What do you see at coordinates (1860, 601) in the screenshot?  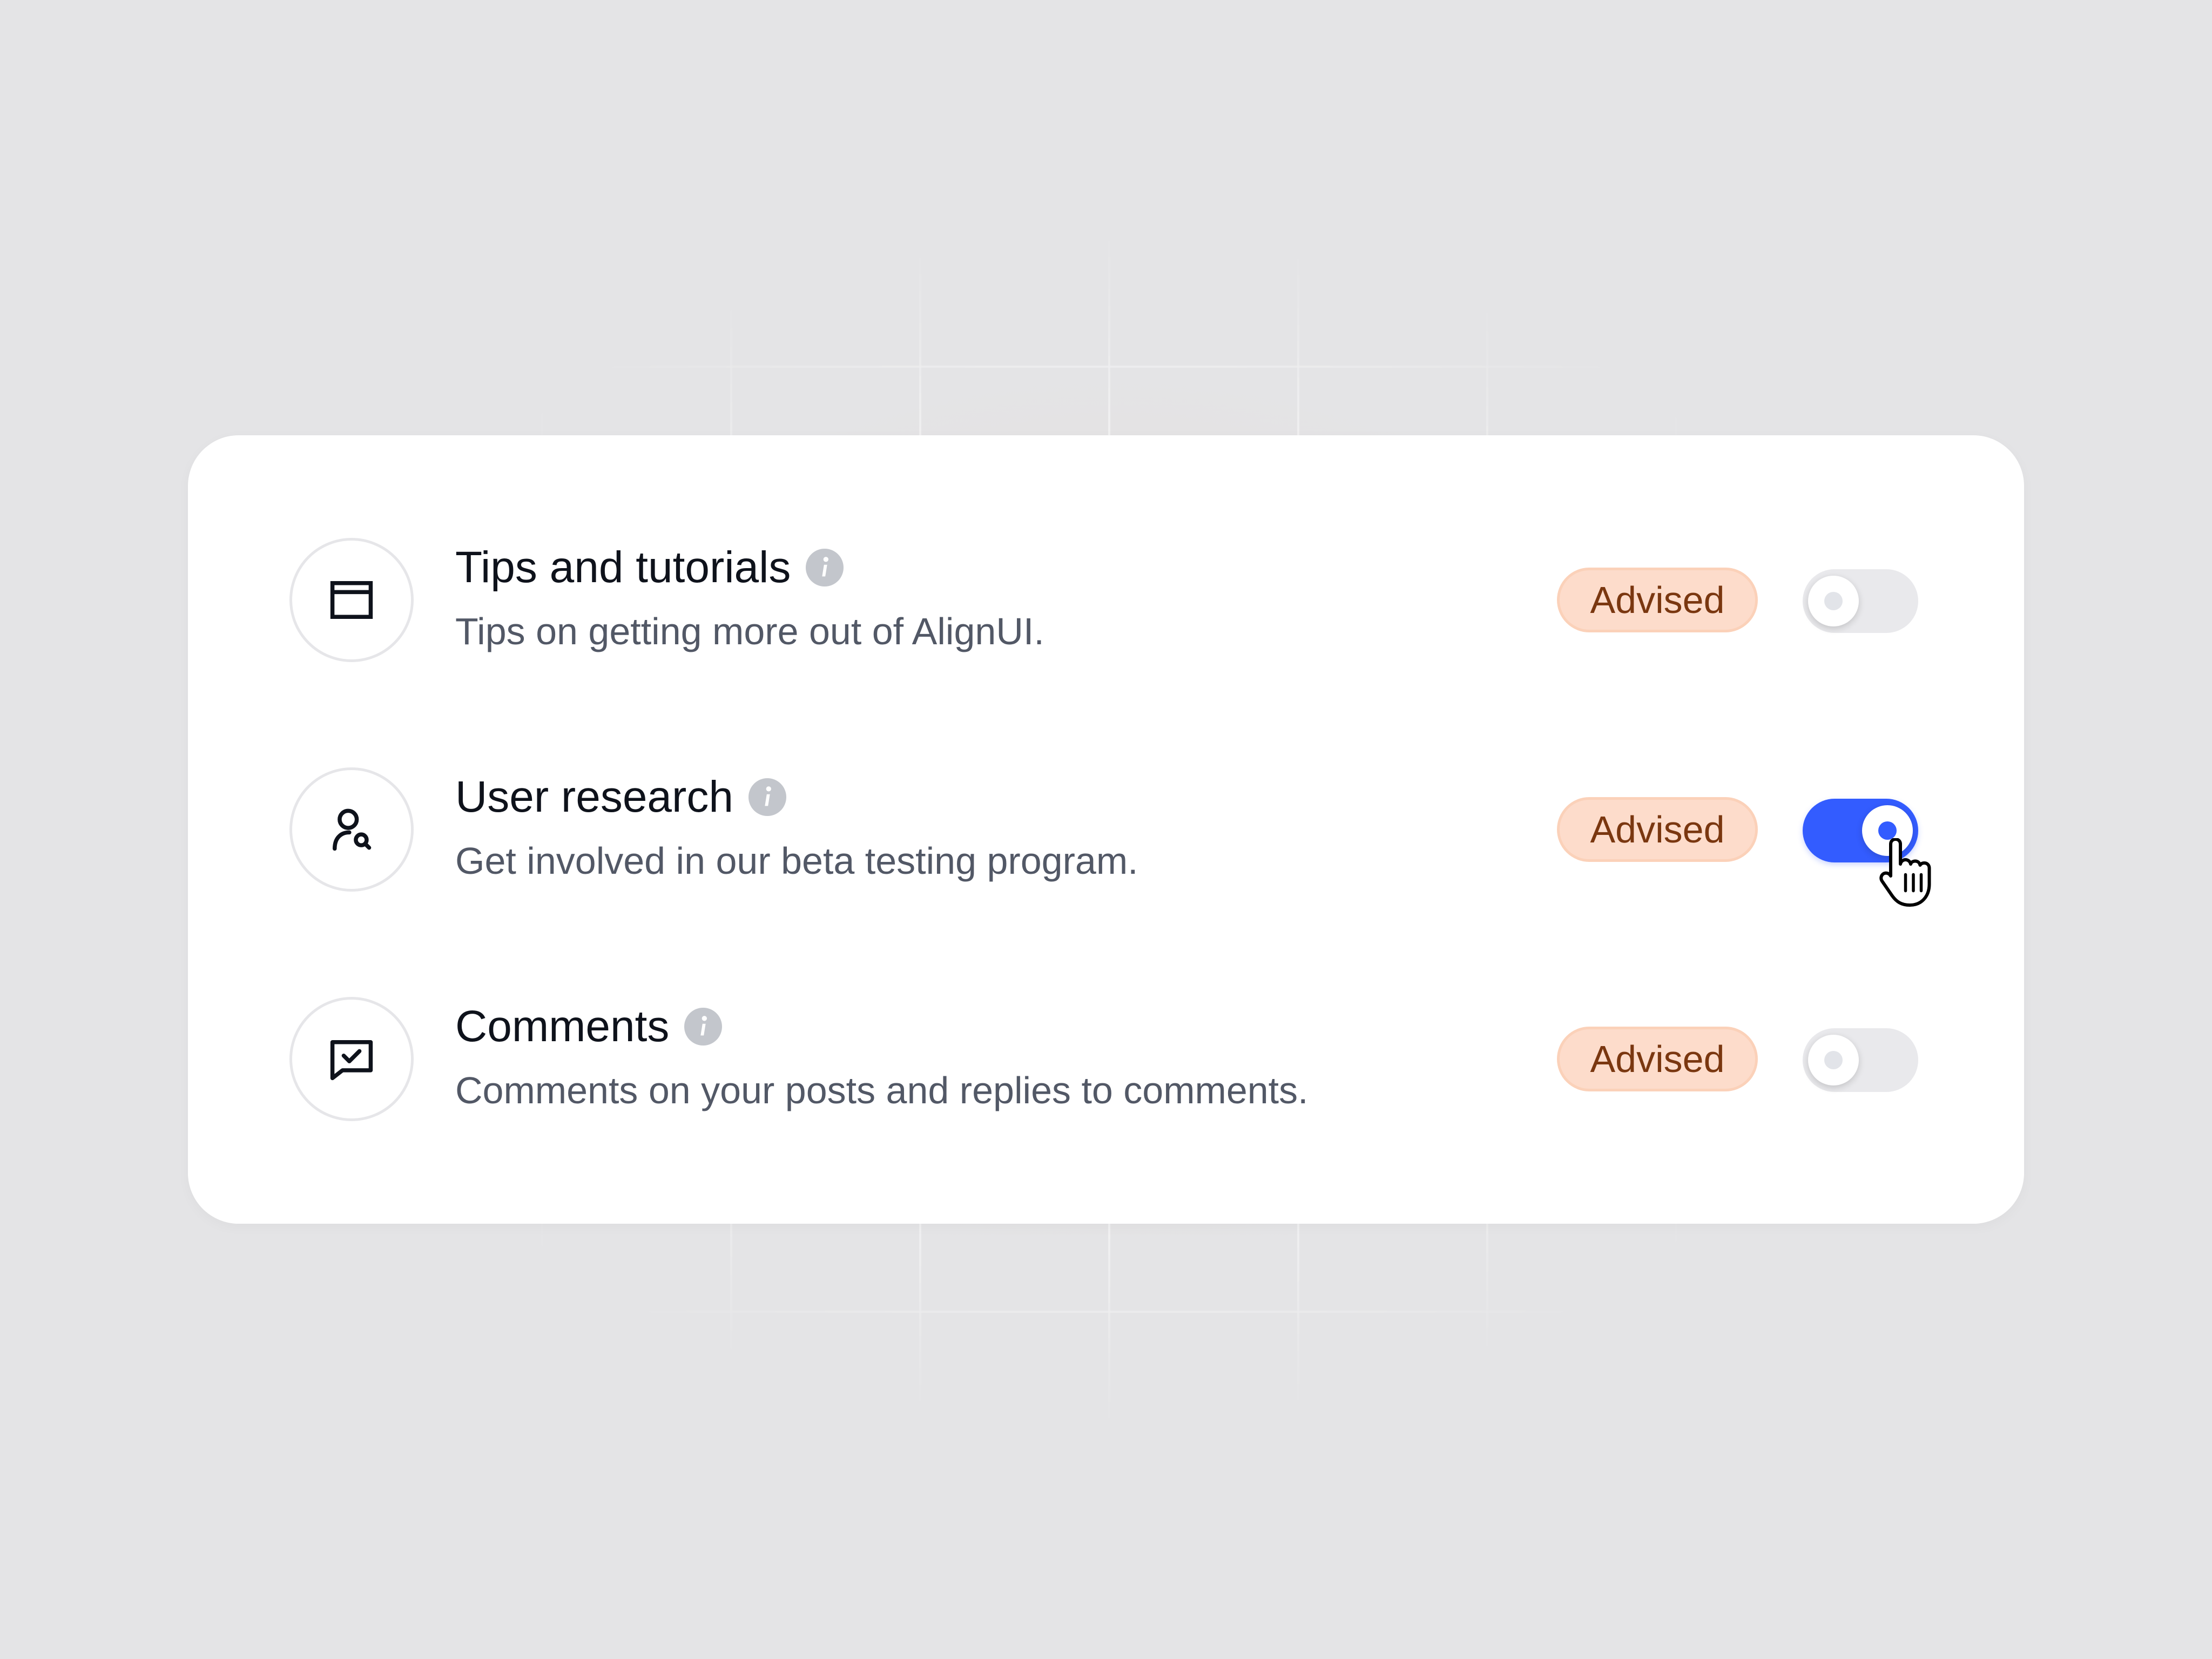 I see `tips-toggle` at bounding box center [1860, 601].